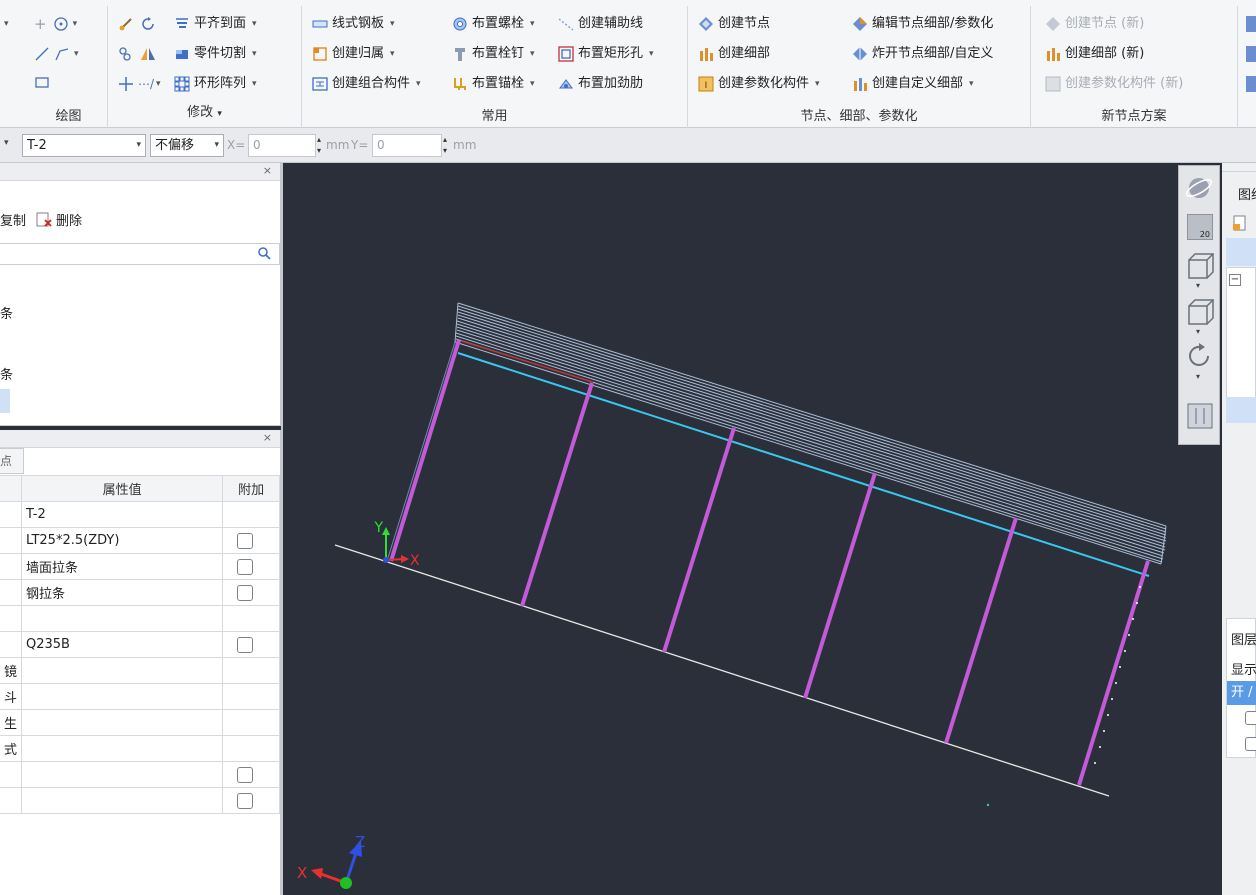 The width and height of the screenshot is (1256, 895). What do you see at coordinates (55, 24) in the screenshot?
I see `point-tool: + ▾` at bounding box center [55, 24].